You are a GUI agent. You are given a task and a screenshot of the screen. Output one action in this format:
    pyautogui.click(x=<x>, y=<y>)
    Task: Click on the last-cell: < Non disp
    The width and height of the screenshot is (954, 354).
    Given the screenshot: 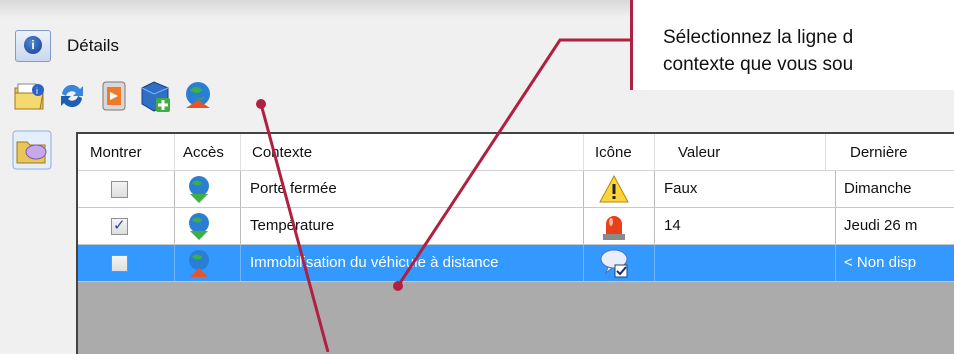 What is the action you would take?
    pyautogui.click(x=880, y=262)
    